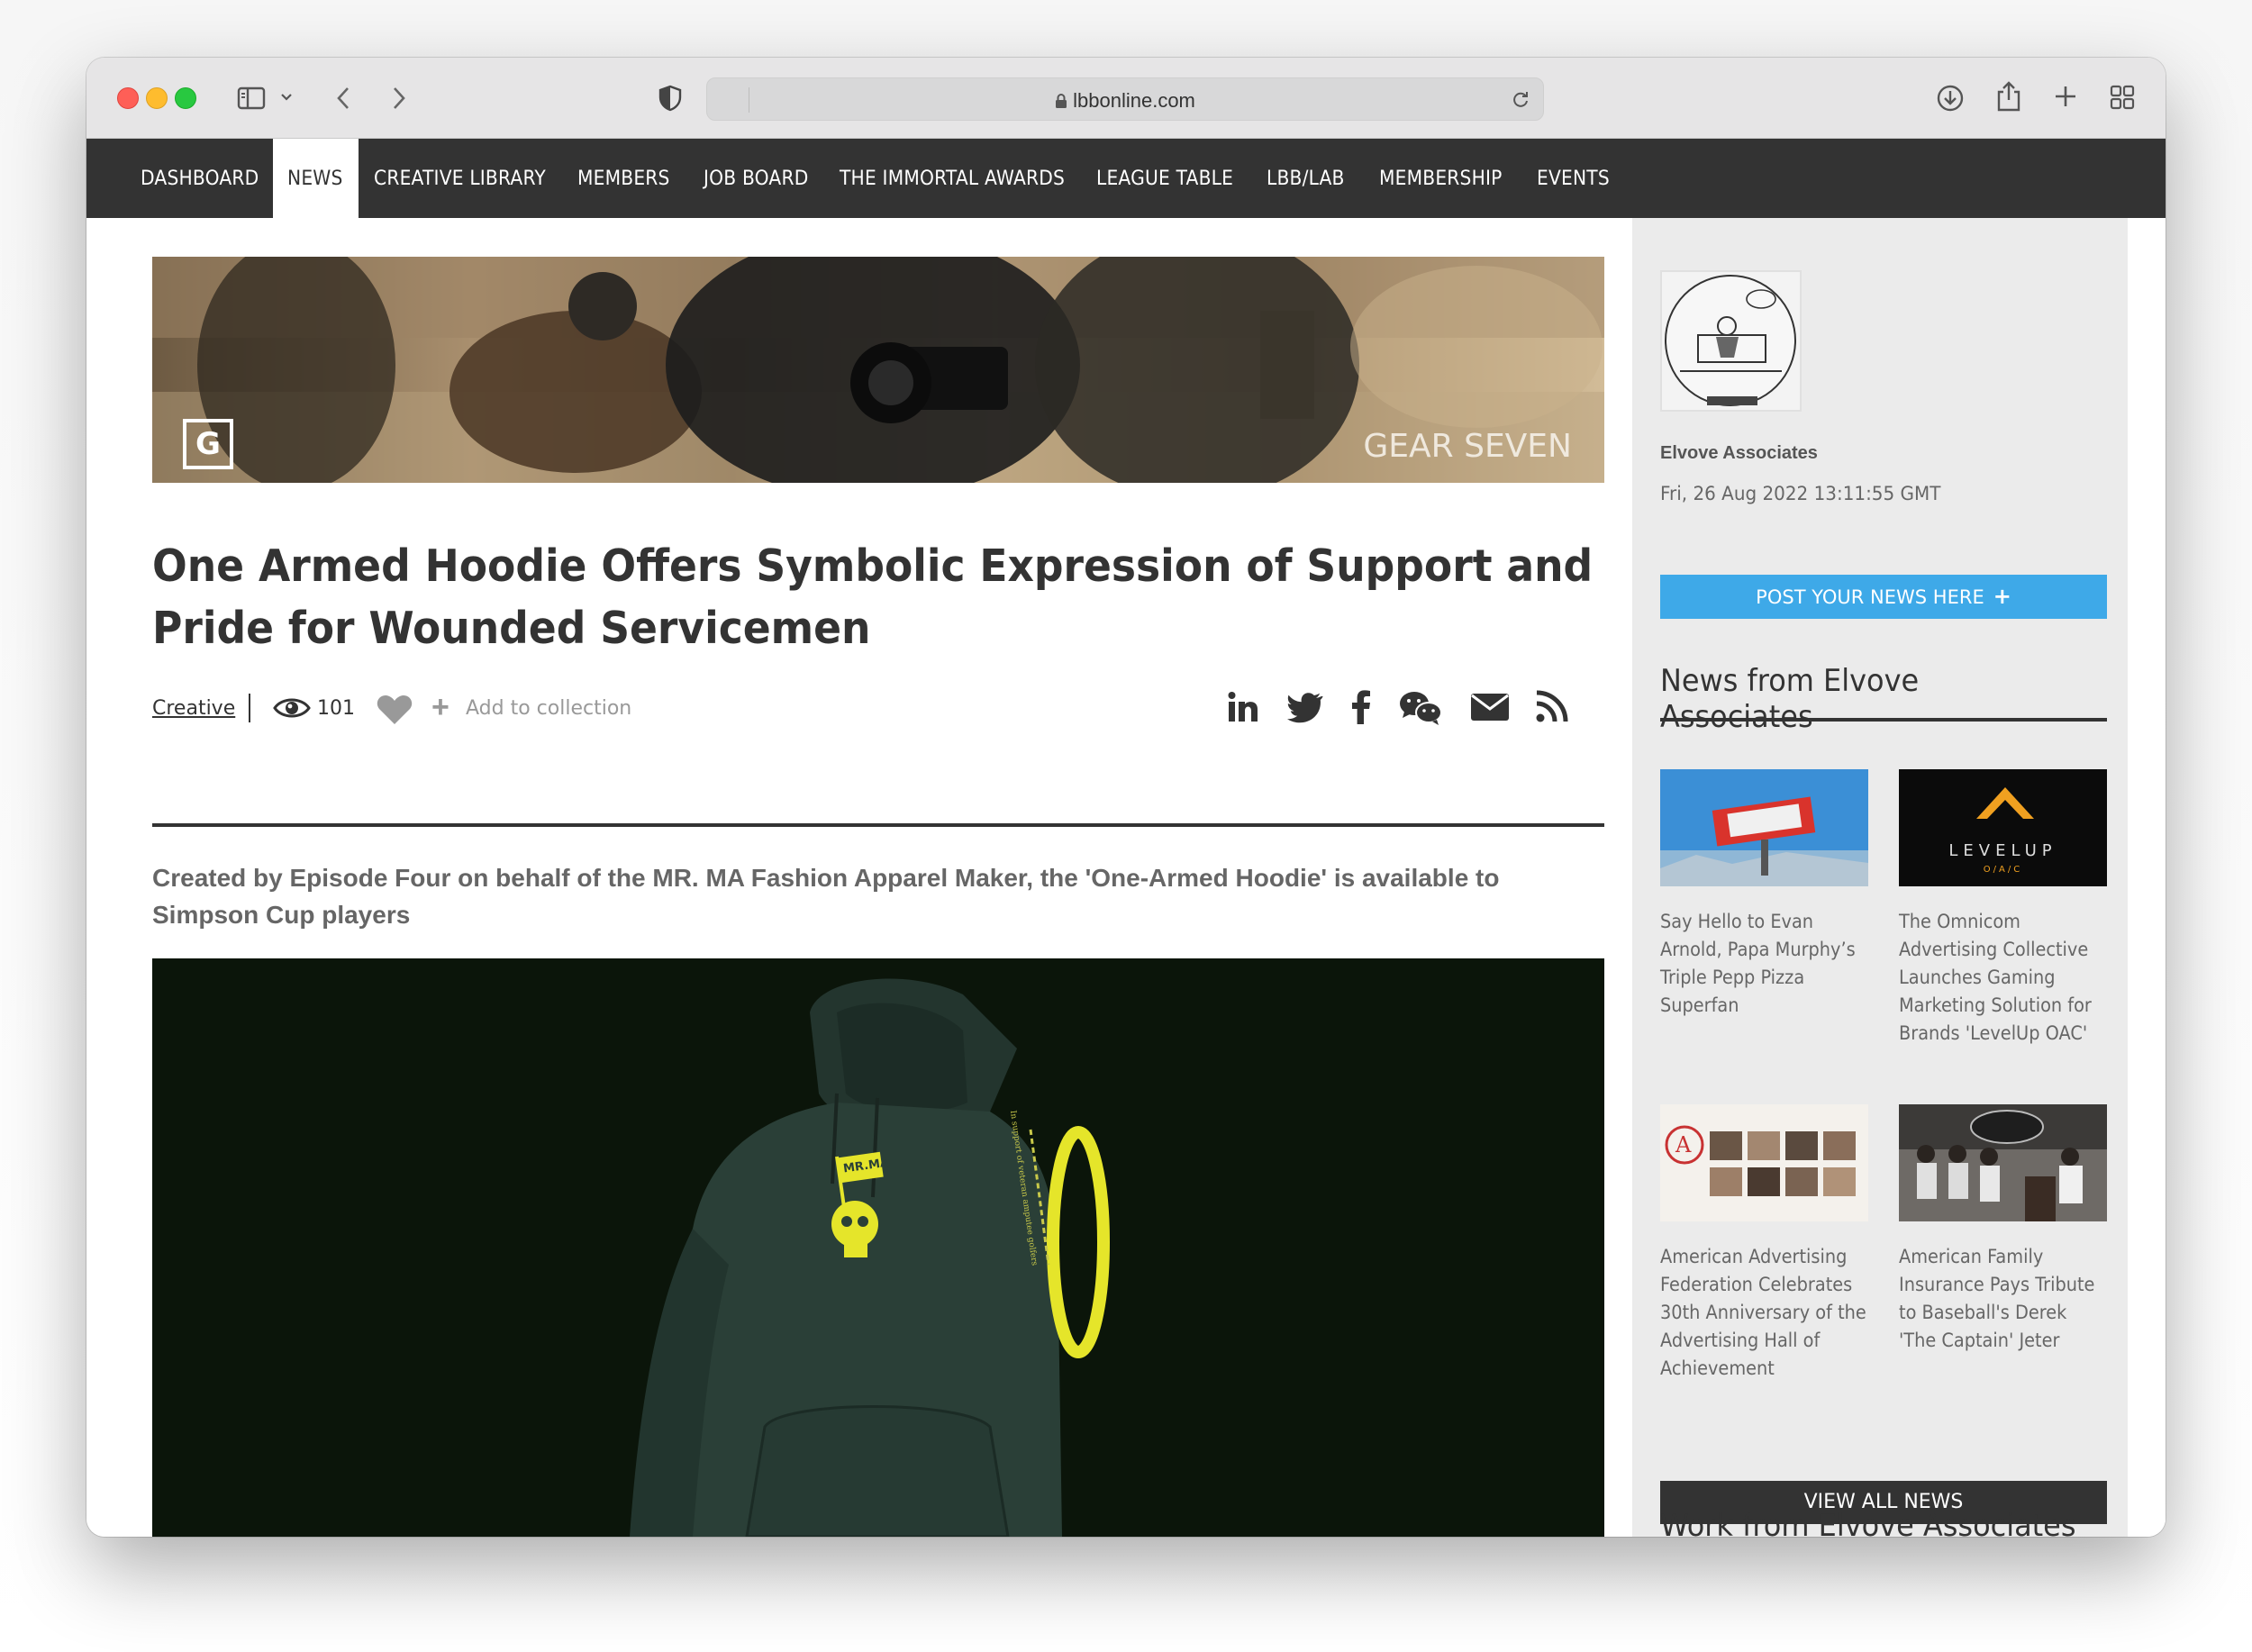  I want to click on company-logo, so click(1731, 341).